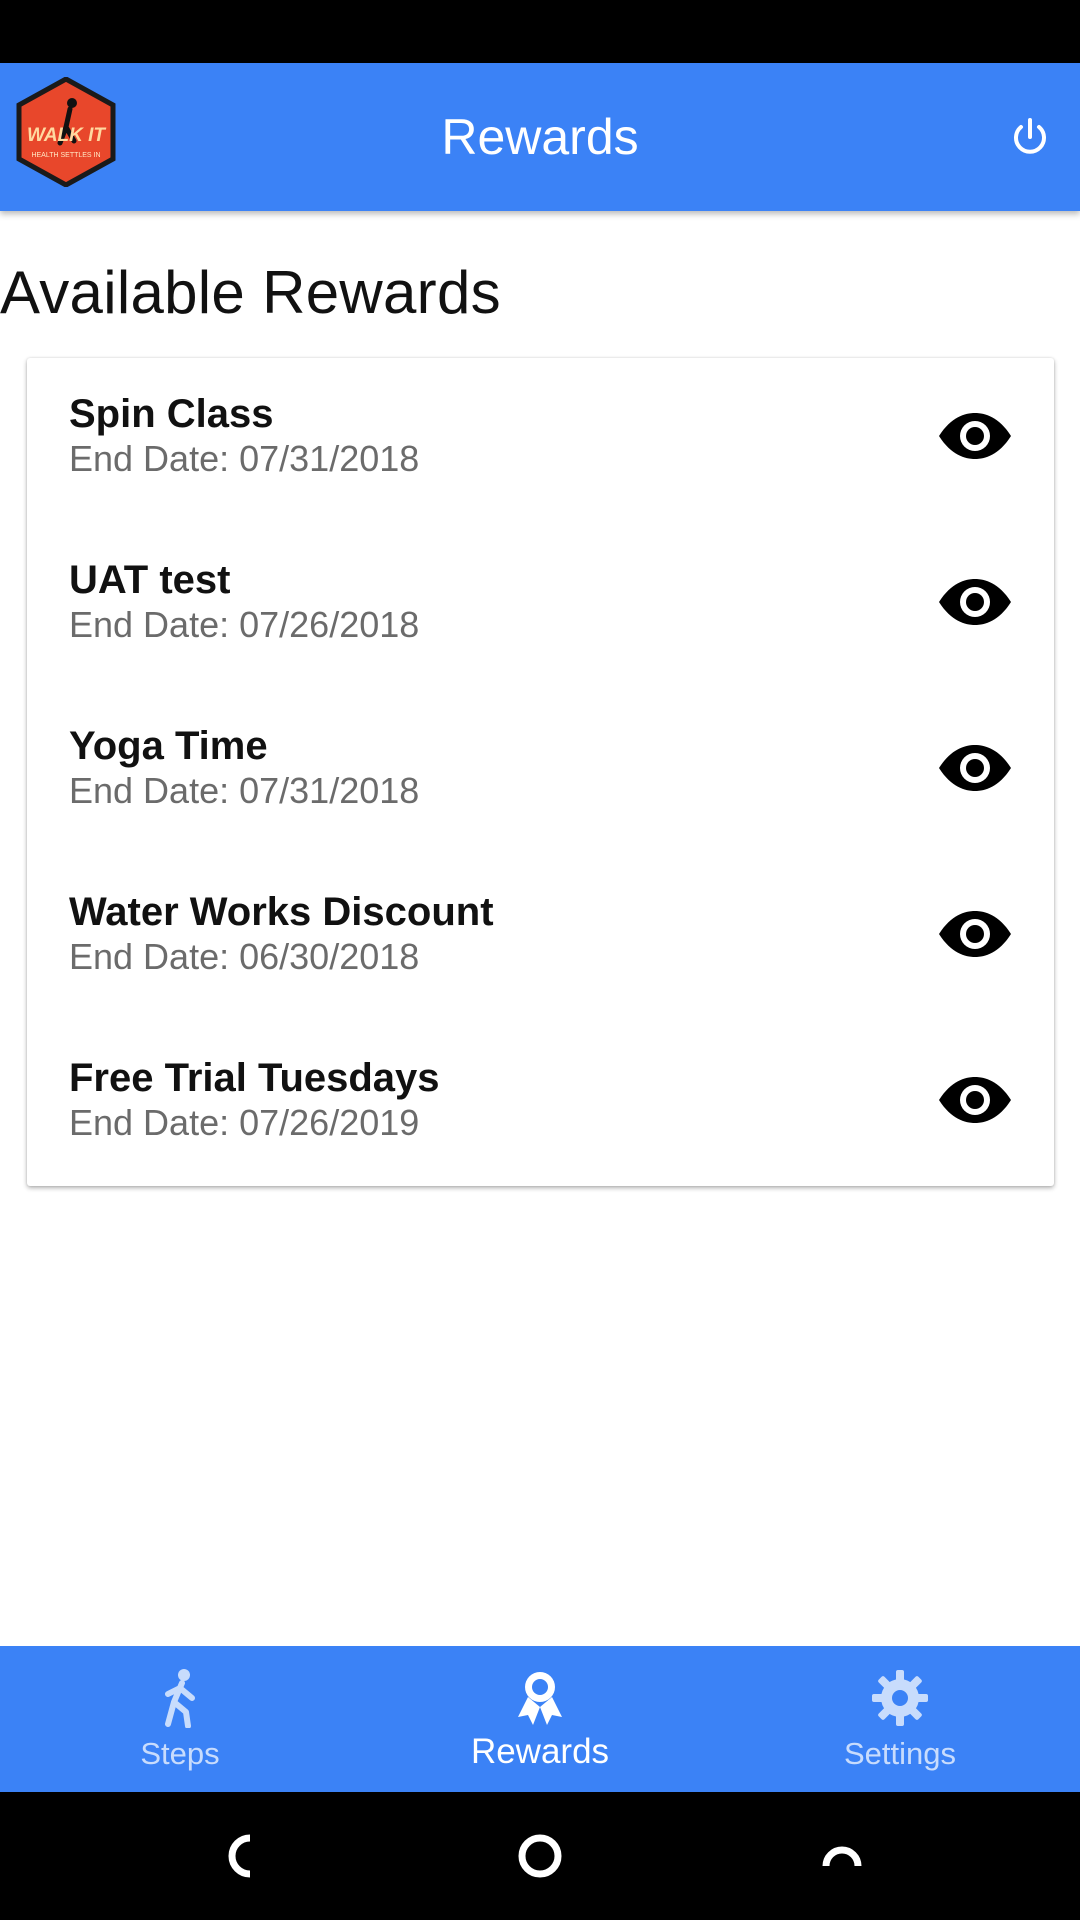  What do you see at coordinates (540, 31) in the screenshot?
I see `status-bar` at bounding box center [540, 31].